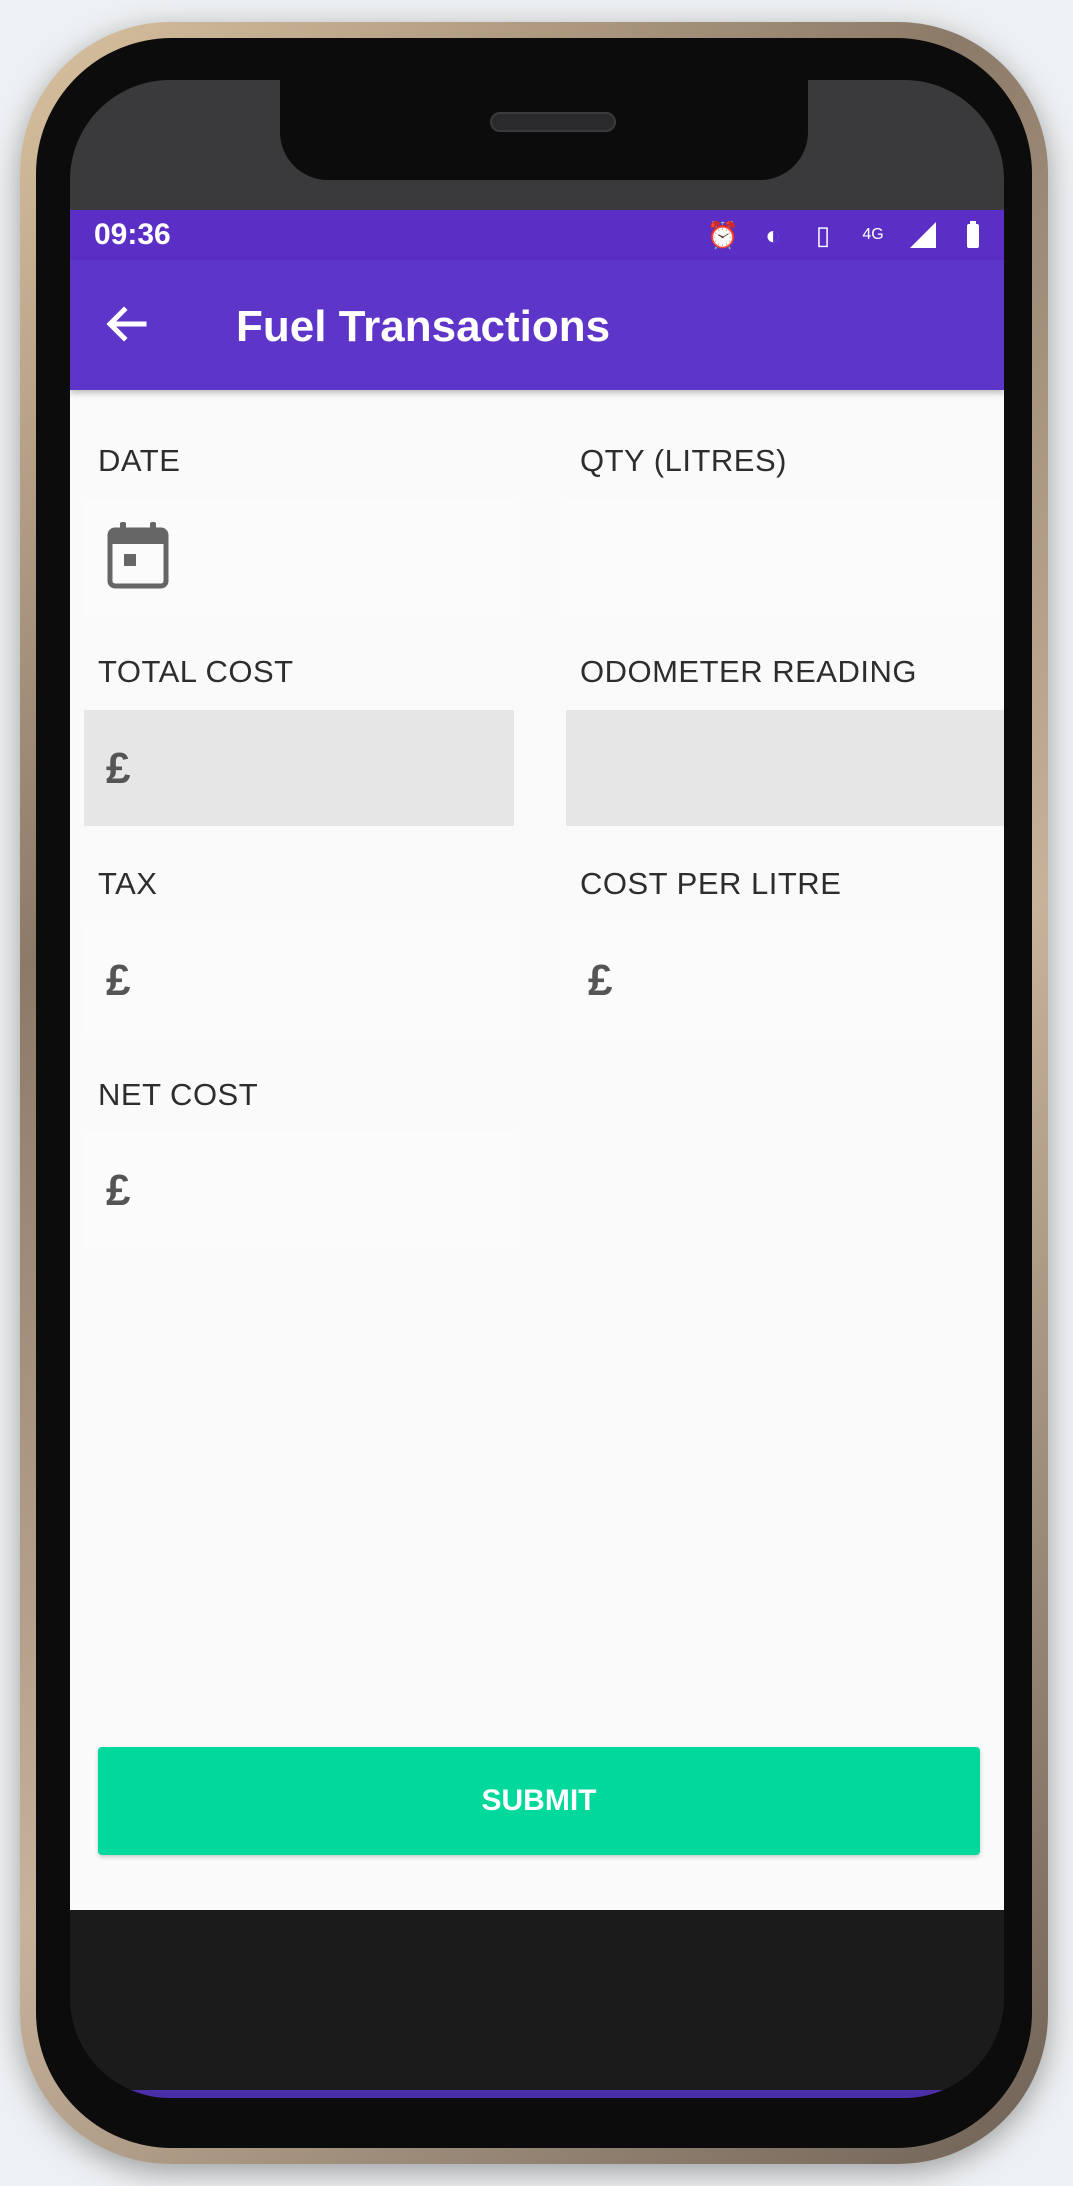 The height and width of the screenshot is (2186, 1073). What do you see at coordinates (848, 235) in the screenshot?
I see `status-icons: ⏰ ◐ ▯ 4G` at bounding box center [848, 235].